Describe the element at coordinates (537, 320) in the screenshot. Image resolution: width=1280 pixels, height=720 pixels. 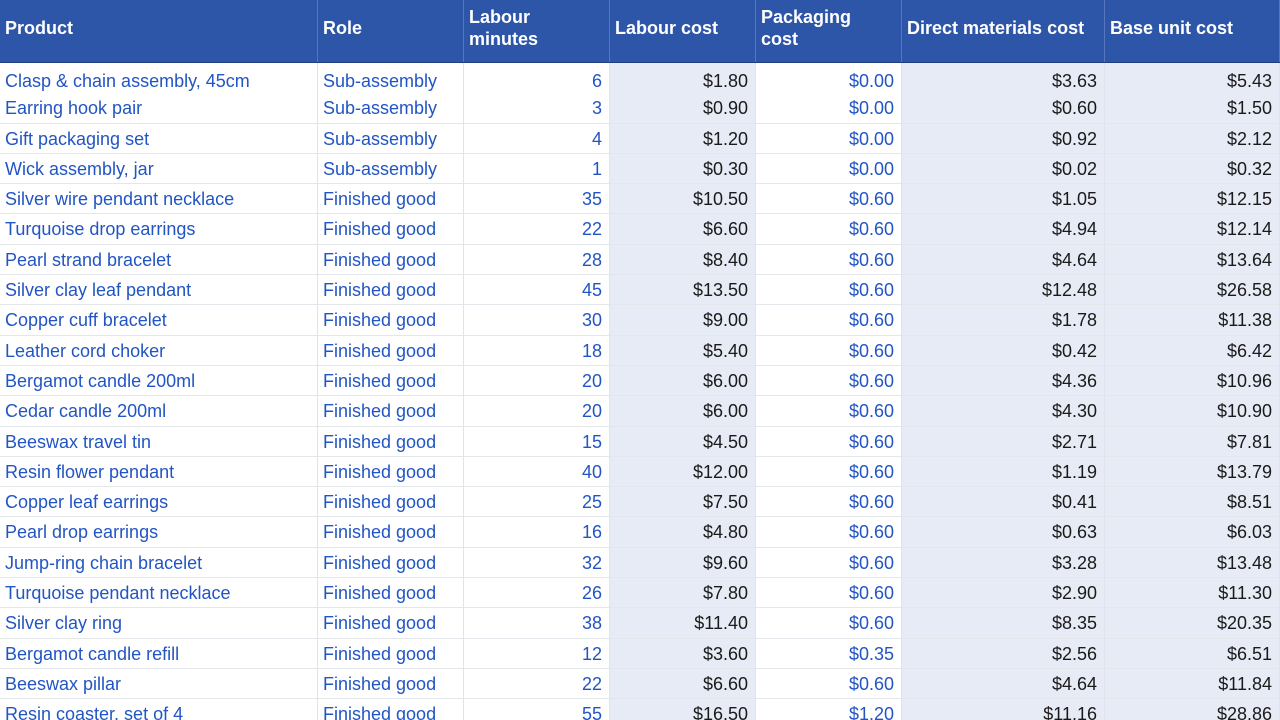
I see `cell-labour-minutes: 30` at that location.